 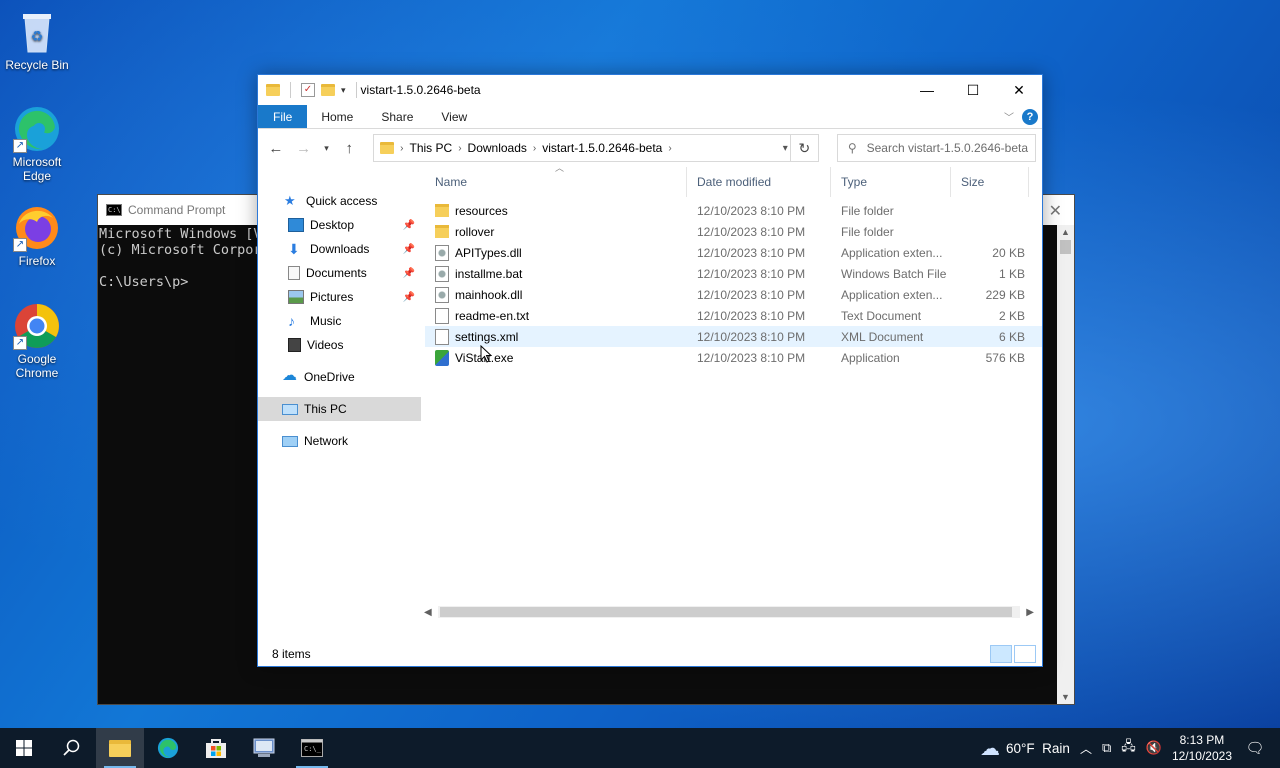 I want to click on nav-onedrive: ☁ OneDrive, so click(x=339, y=377).